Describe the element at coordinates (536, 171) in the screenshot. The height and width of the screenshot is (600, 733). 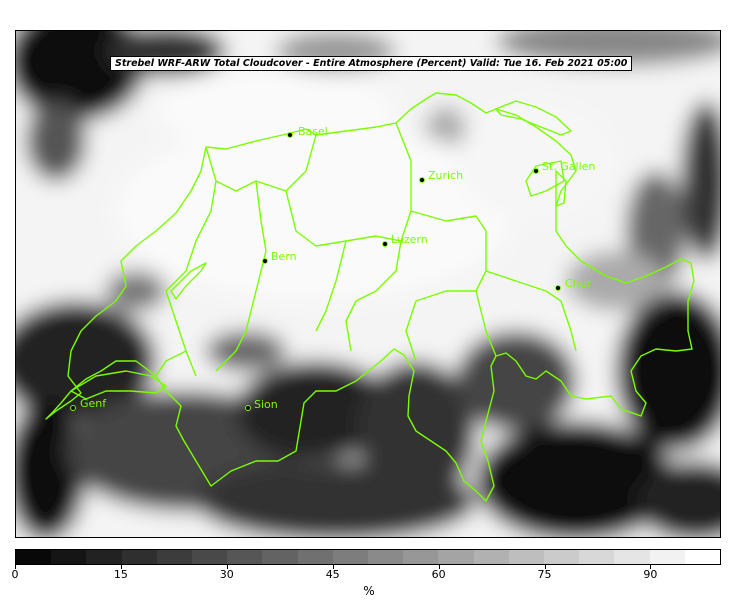
I see `city-dot-stgallen` at that location.